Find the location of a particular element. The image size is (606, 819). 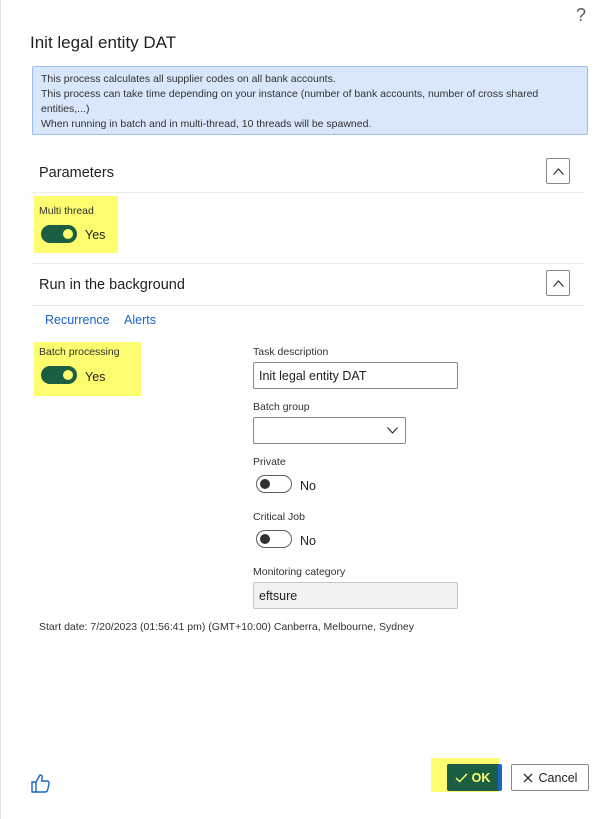

multi-thread-toggle is located at coordinates (59, 234).